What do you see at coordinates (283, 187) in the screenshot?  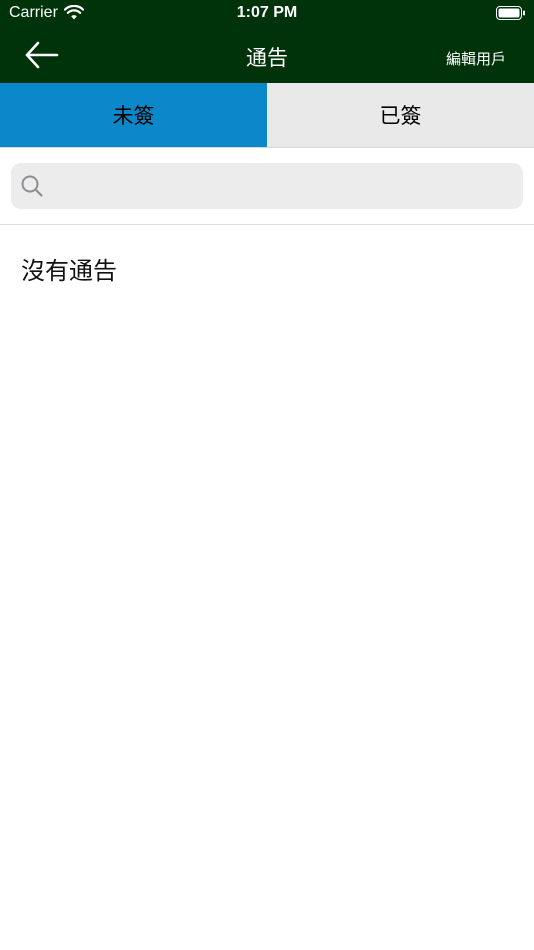 I see `search-input` at bounding box center [283, 187].